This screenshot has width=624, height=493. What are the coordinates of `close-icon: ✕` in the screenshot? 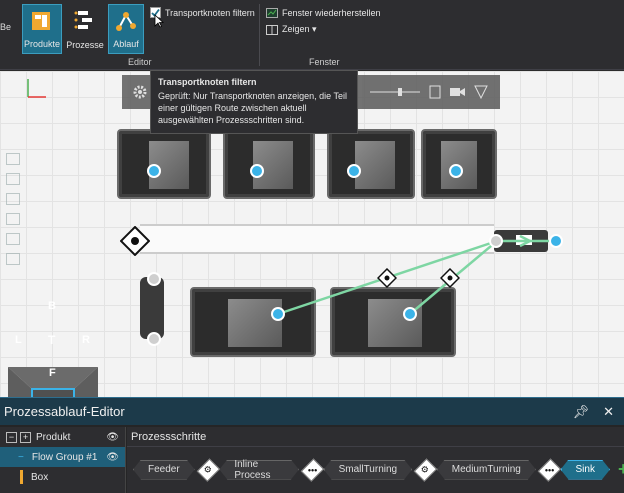 It's located at (608, 412).